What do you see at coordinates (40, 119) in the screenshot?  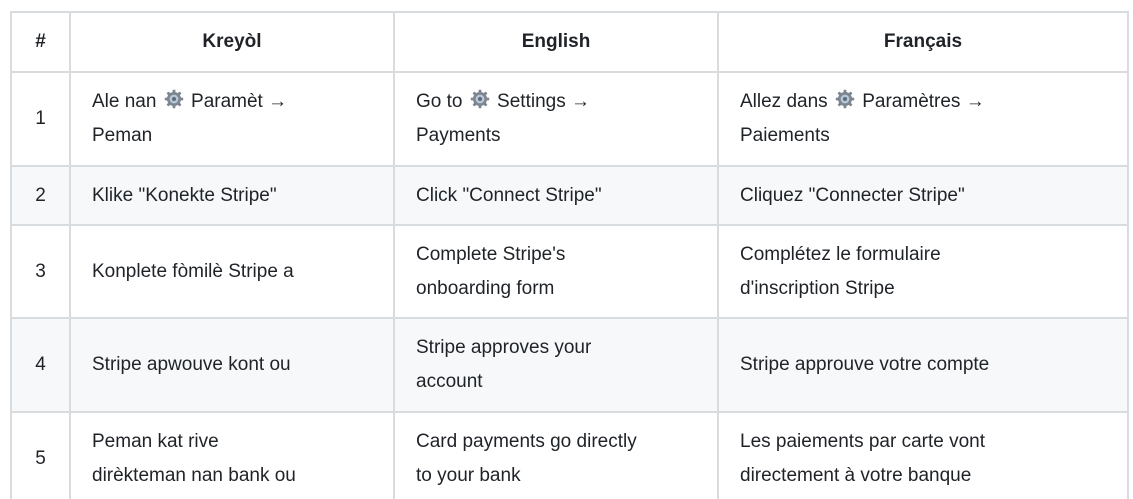 I see `row-number: 1` at bounding box center [40, 119].